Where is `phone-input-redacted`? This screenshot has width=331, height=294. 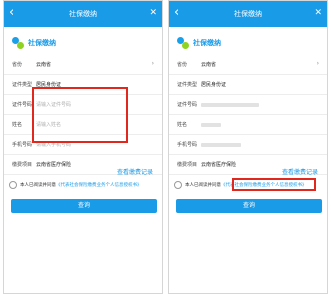
phone-input-redacted is located at coordinates (221, 145).